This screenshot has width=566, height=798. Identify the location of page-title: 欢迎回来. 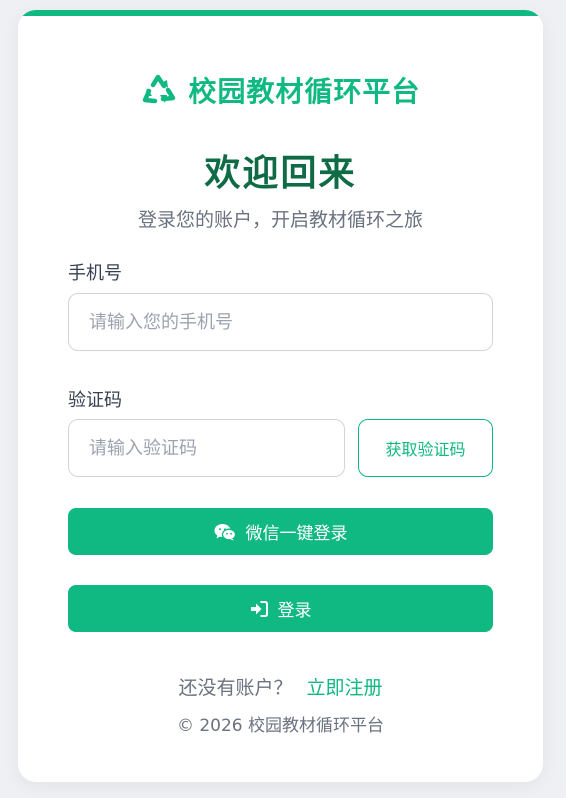
(280, 173).